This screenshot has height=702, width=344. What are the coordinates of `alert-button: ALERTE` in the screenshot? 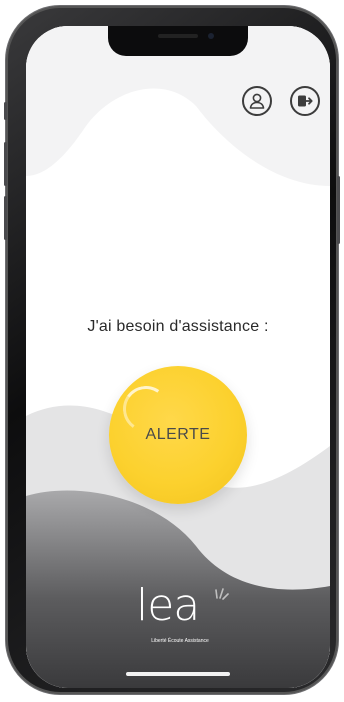 It's located at (178, 435).